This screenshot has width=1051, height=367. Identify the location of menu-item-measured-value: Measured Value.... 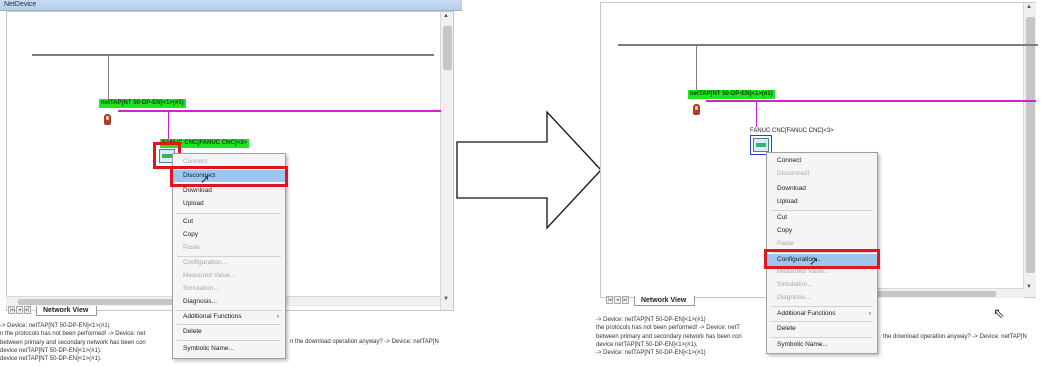
(229, 276).